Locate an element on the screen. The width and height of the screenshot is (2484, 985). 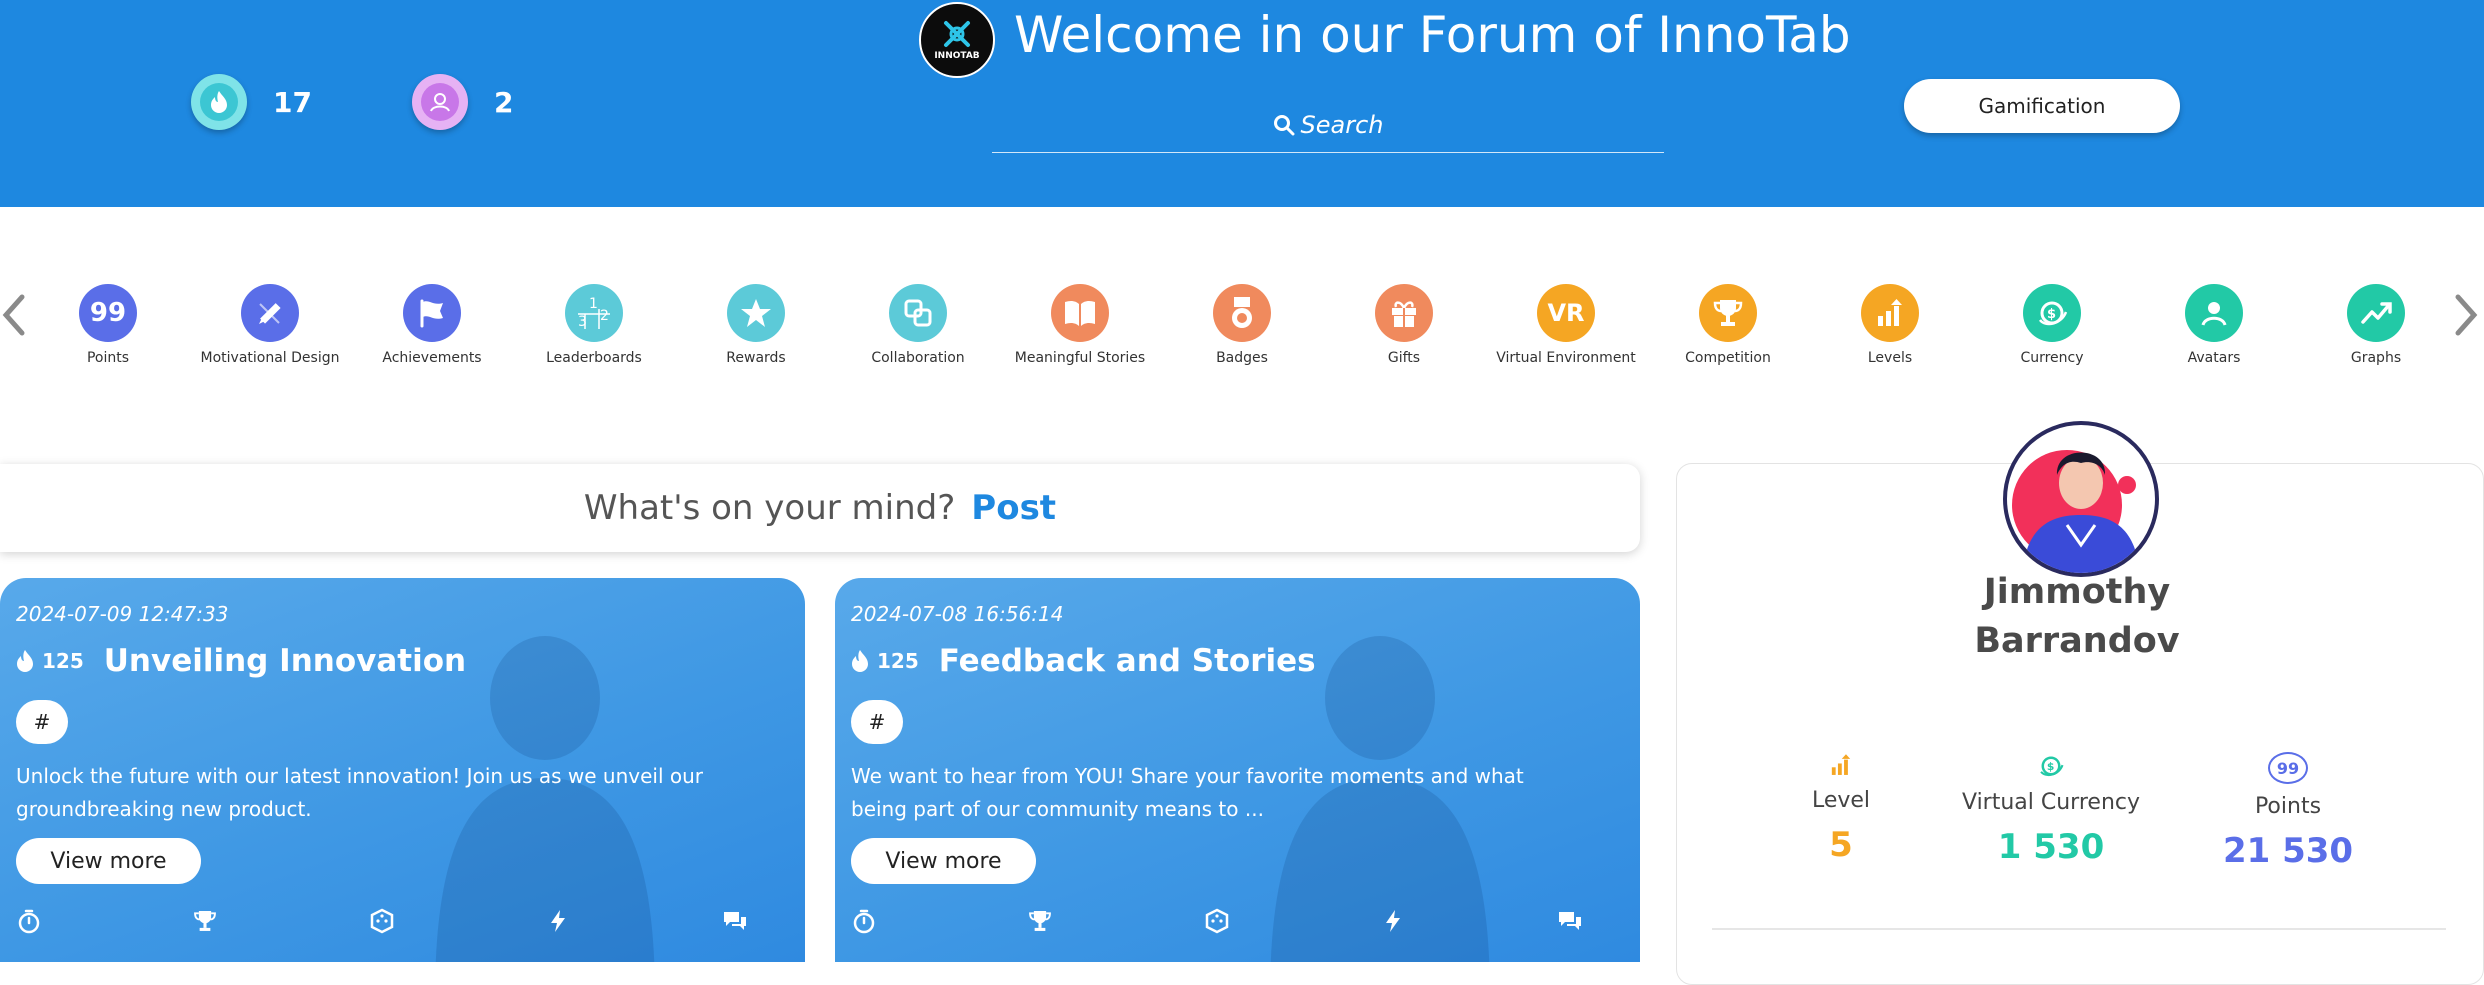
category-label: Leaderboards is located at coordinates (594, 358).